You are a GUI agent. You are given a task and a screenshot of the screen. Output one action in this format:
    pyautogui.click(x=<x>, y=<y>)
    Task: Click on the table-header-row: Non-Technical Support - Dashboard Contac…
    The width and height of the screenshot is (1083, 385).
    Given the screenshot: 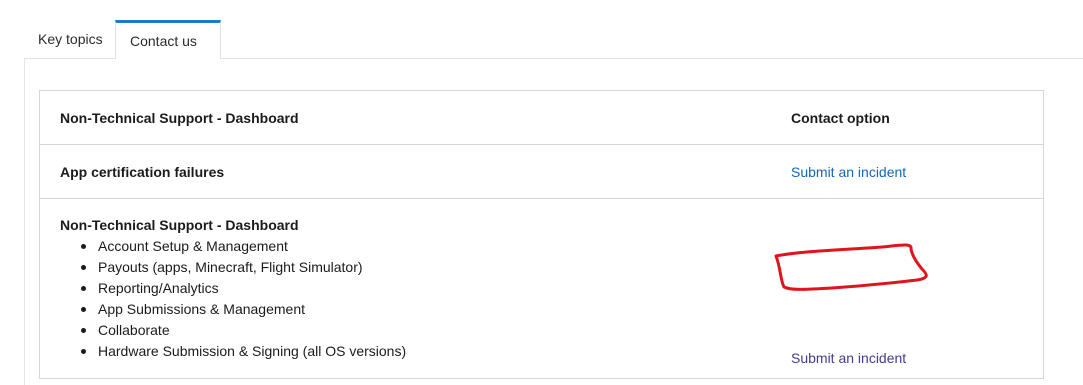 What is the action you would take?
    pyautogui.click(x=541, y=118)
    